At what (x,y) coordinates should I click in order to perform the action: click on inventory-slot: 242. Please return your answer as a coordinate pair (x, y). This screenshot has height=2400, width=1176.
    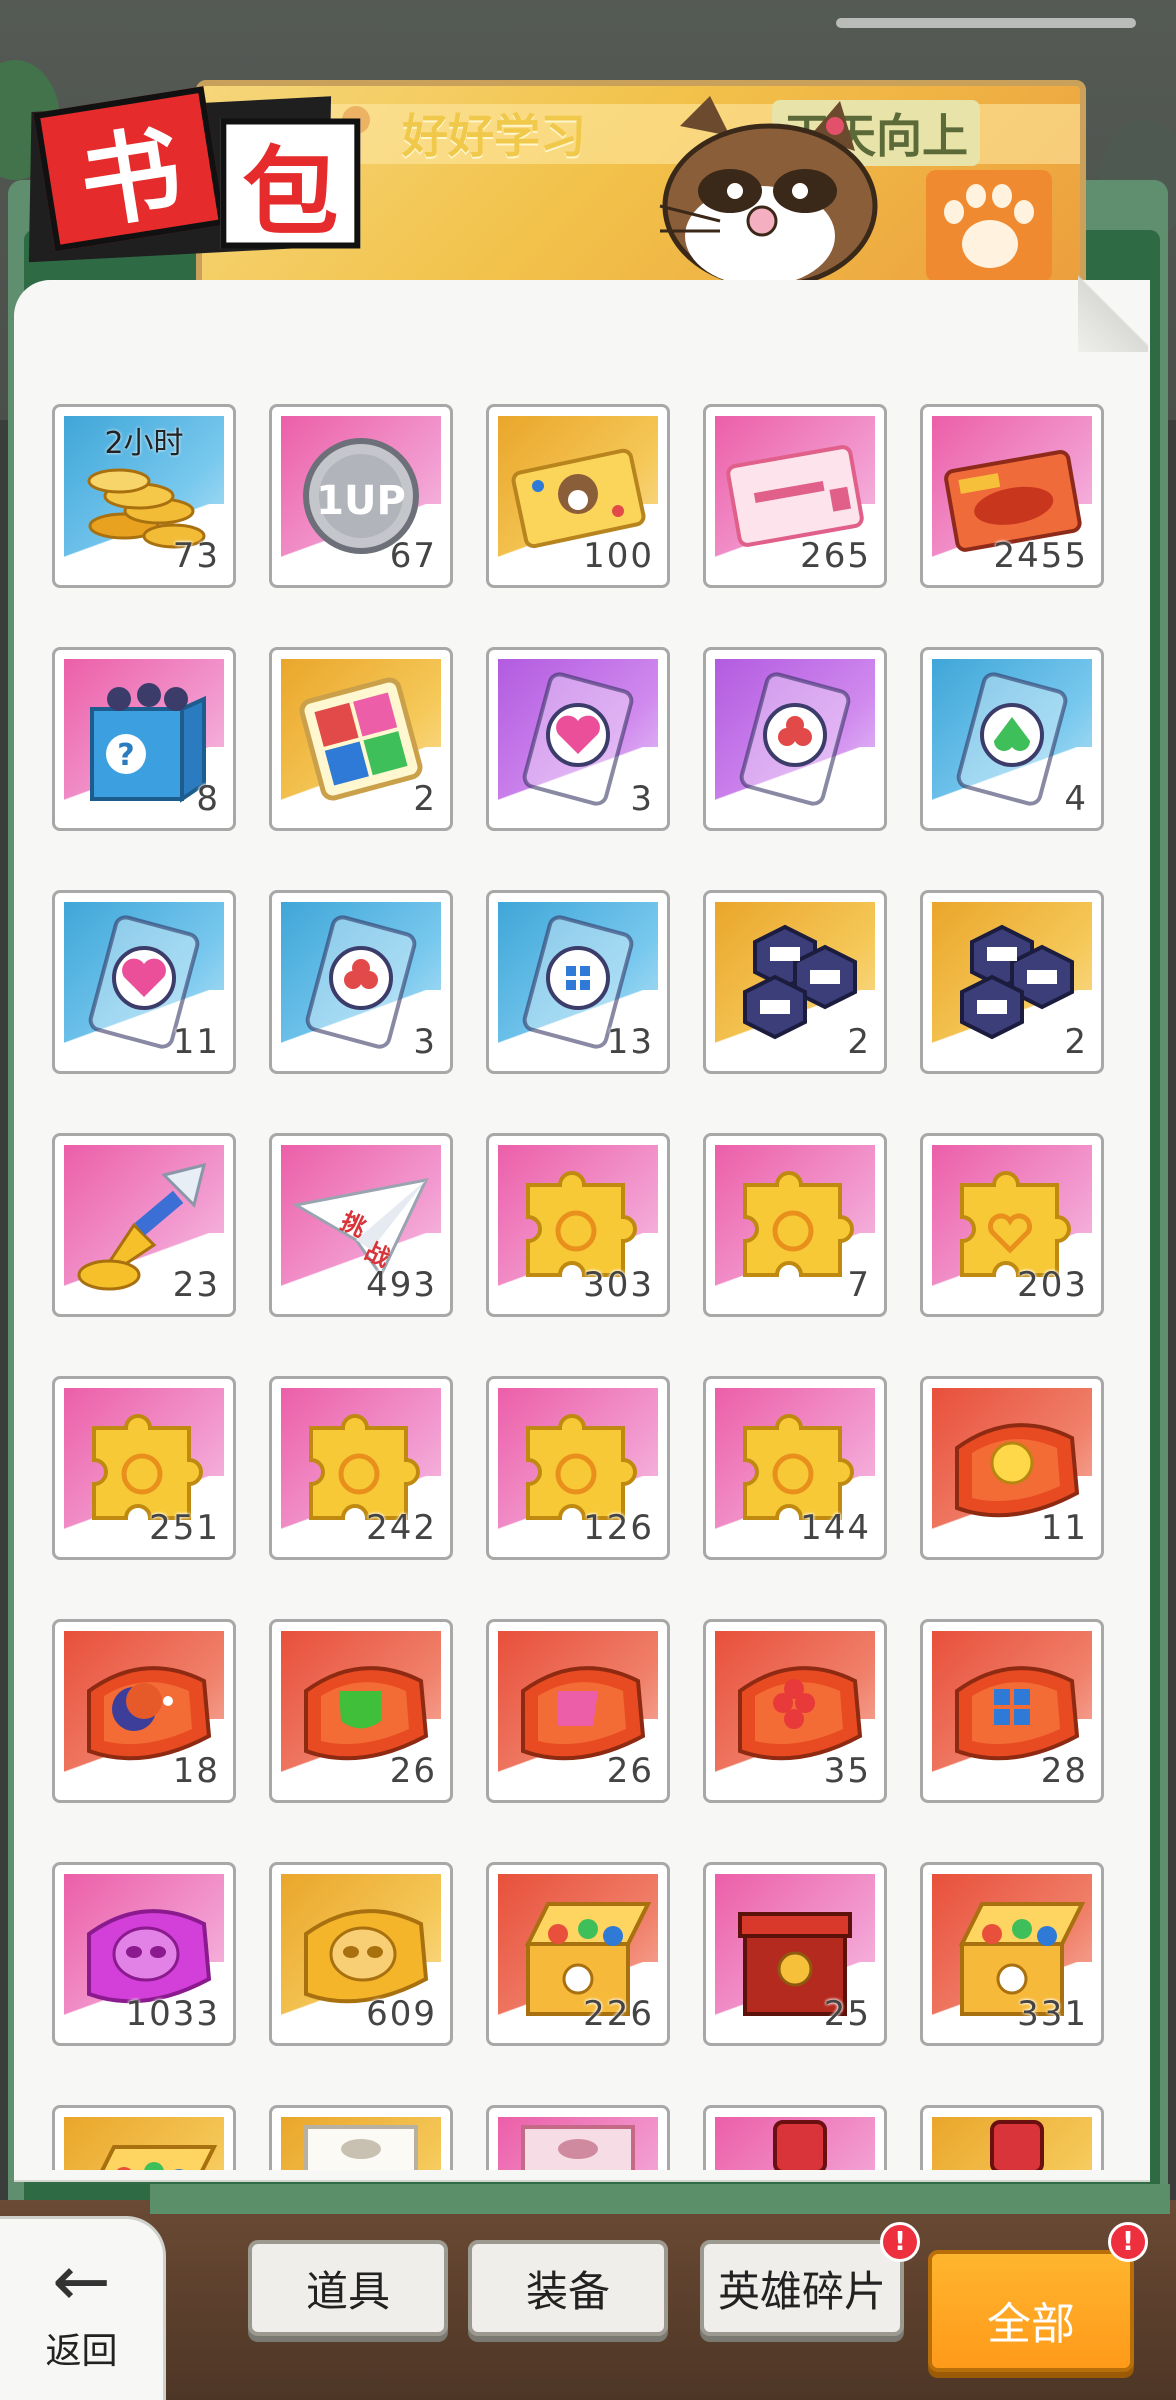
    Looking at the image, I should click on (361, 1468).